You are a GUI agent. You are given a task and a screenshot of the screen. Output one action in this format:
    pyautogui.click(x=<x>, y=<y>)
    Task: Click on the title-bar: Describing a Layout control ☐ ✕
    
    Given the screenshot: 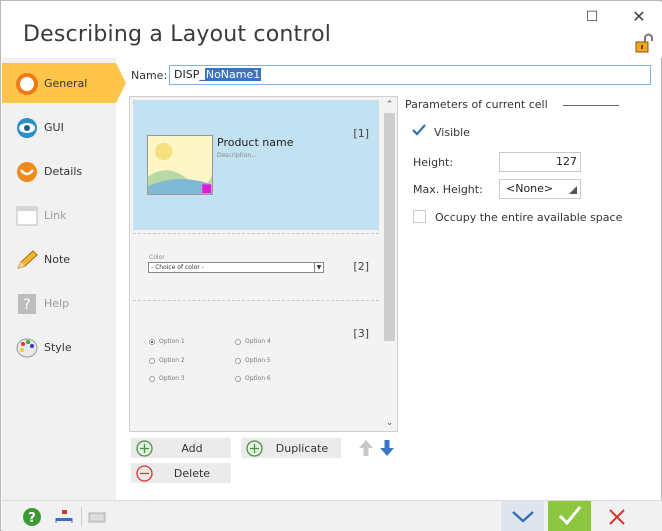 What is the action you would take?
    pyautogui.click(x=332, y=30)
    